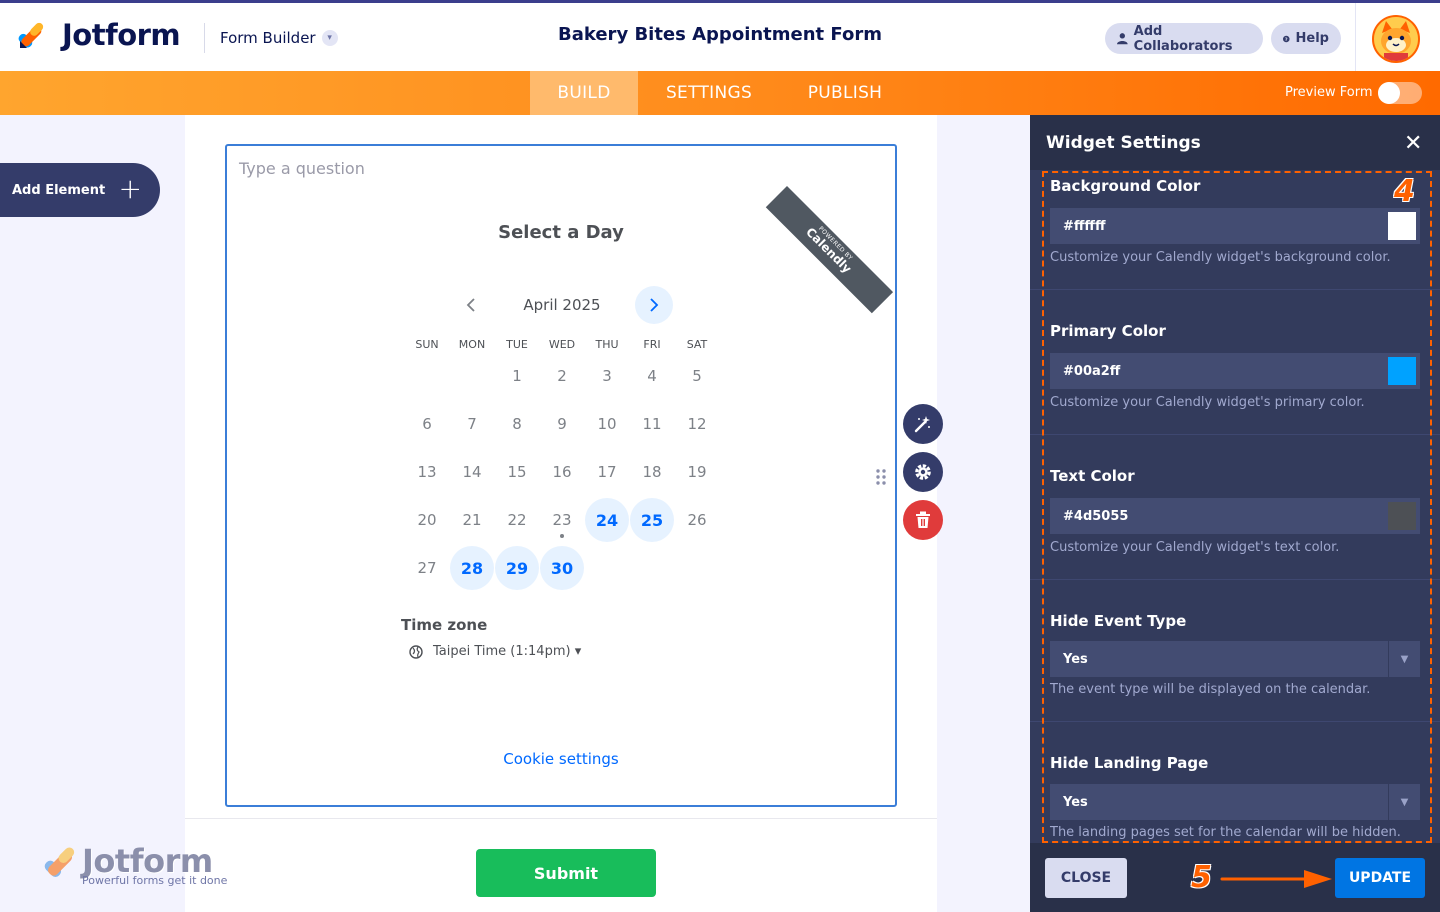  I want to click on setting-label: Text Color, so click(1092, 476).